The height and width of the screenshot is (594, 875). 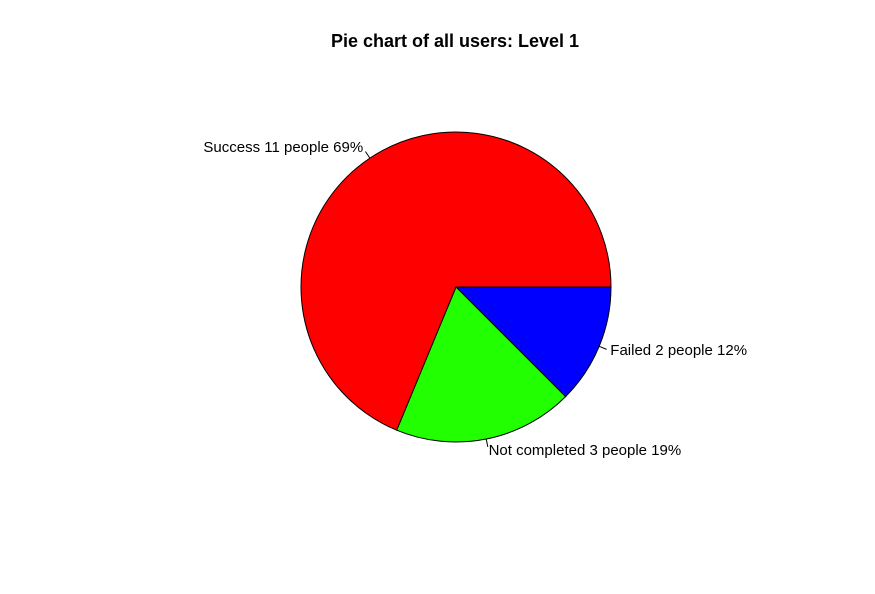 I want to click on slice-label-failed: Failed 2 people 12%, so click(x=678, y=350).